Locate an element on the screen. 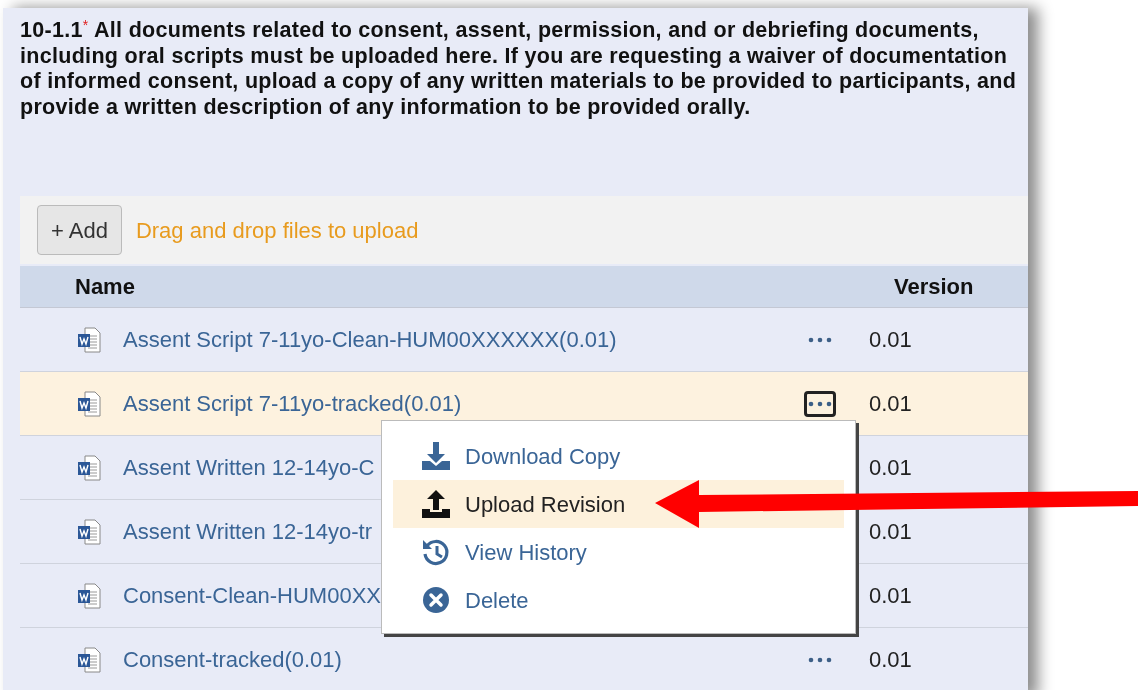 This screenshot has height=690, width=1138. column-header: Version is located at coordinates (934, 287).